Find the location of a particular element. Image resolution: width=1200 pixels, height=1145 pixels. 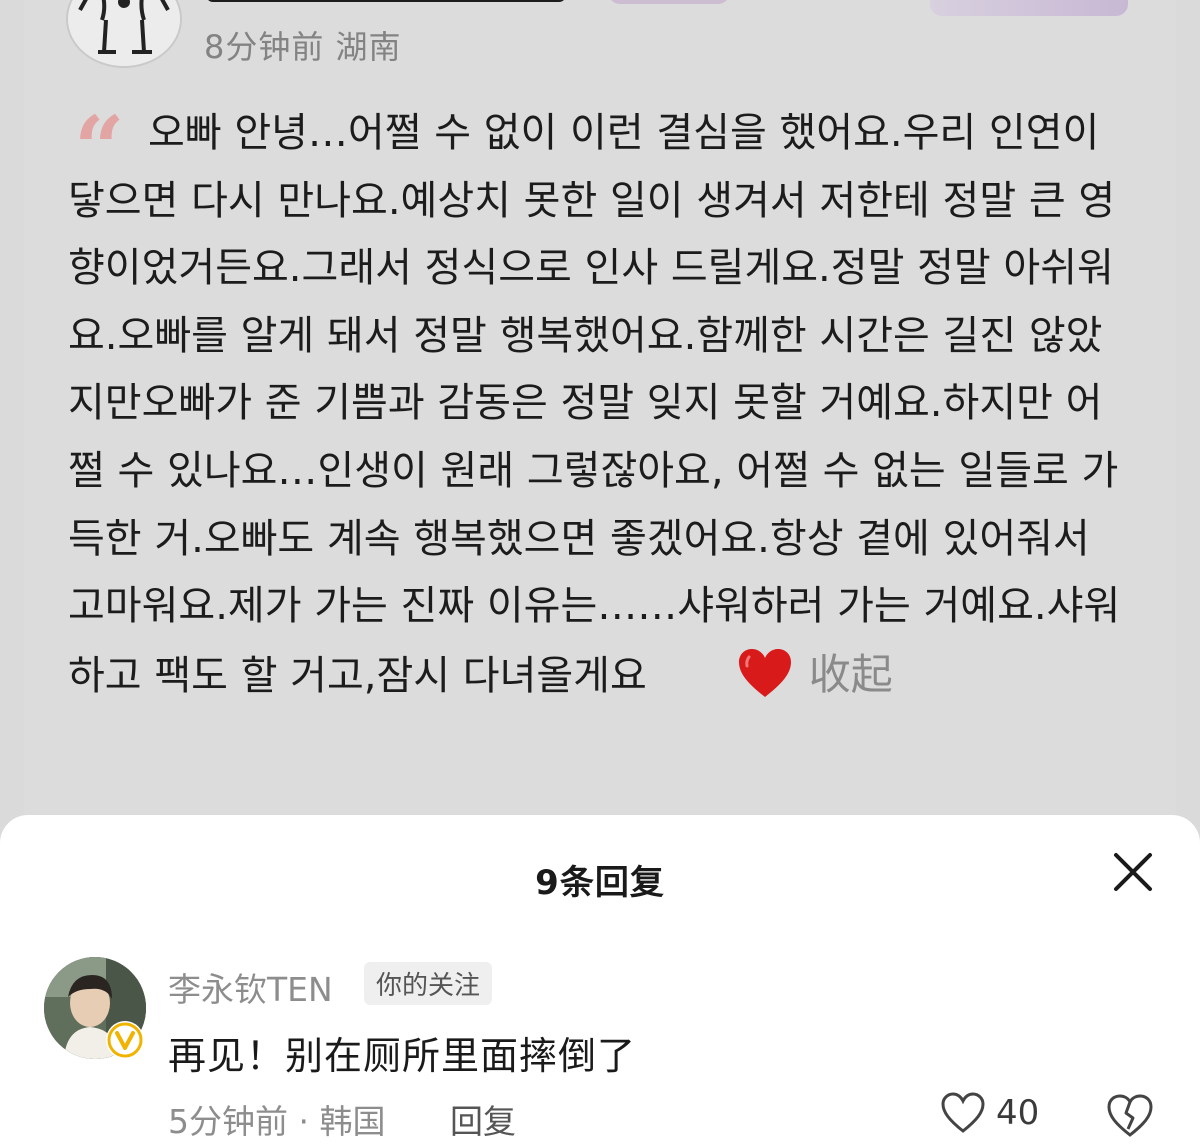

post-author-name-cropped is located at coordinates (390, 2).